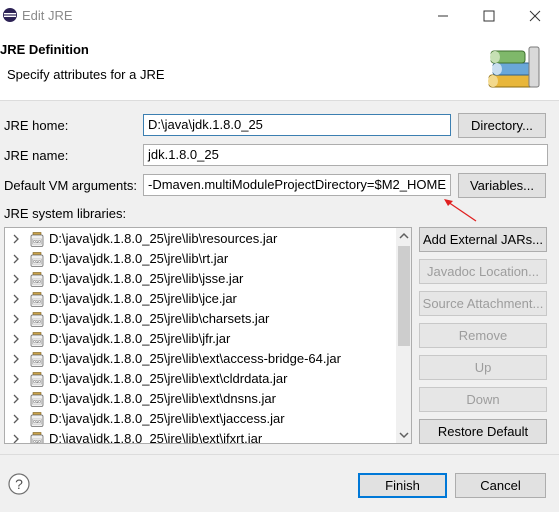  What do you see at coordinates (483, 367) in the screenshot?
I see `up-button: Up` at bounding box center [483, 367].